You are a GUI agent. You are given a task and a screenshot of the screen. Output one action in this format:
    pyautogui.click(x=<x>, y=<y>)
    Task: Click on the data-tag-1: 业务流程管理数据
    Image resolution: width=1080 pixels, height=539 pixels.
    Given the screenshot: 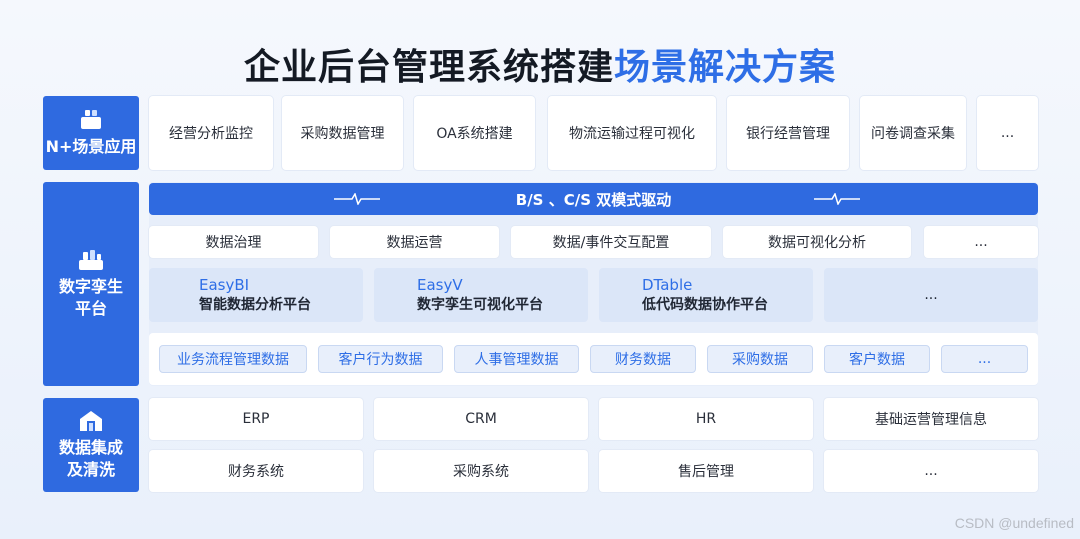 What is the action you would take?
    pyautogui.click(x=233, y=359)
    